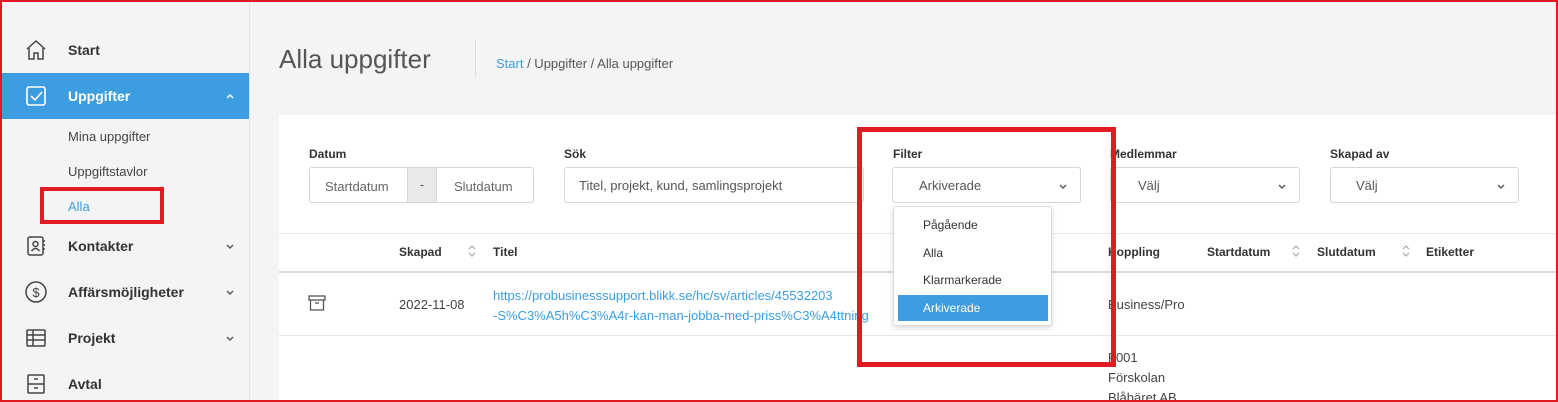 The image size is (1558, 402). What do you see at coordinates (575, 154) in the screenshot?
I see `search-label: Sök` at bounding box center [575, 154].